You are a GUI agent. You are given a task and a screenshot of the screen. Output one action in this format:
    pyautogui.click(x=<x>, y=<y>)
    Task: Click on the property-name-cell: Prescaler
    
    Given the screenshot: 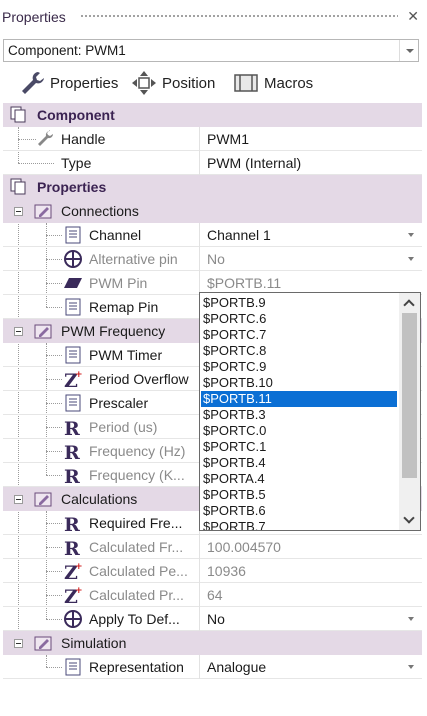 What is the action you would take?
    pyautogui.click(x=101, y=403)
    